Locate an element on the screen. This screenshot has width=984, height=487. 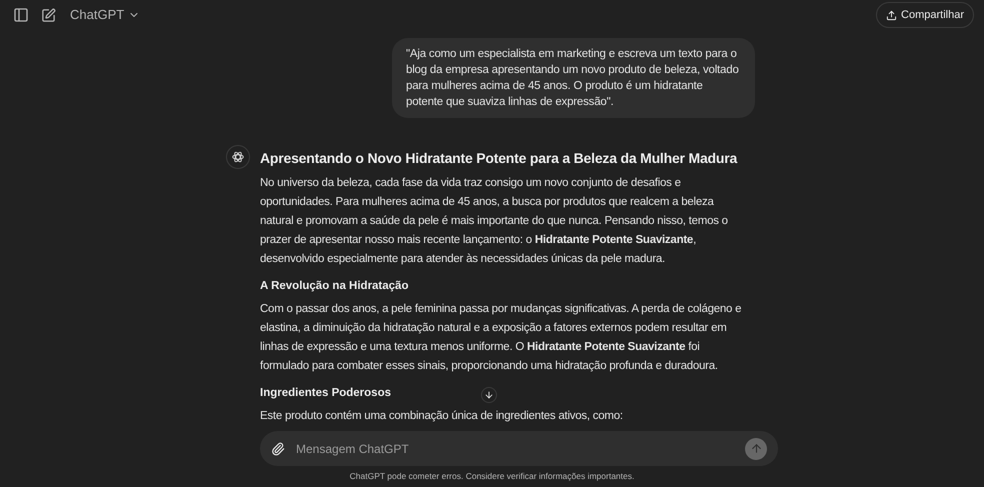
response-title: Apresentando o Novo Hidratante Potente para a Beleza da Mulher Madura is located at coordinates (499, 158).